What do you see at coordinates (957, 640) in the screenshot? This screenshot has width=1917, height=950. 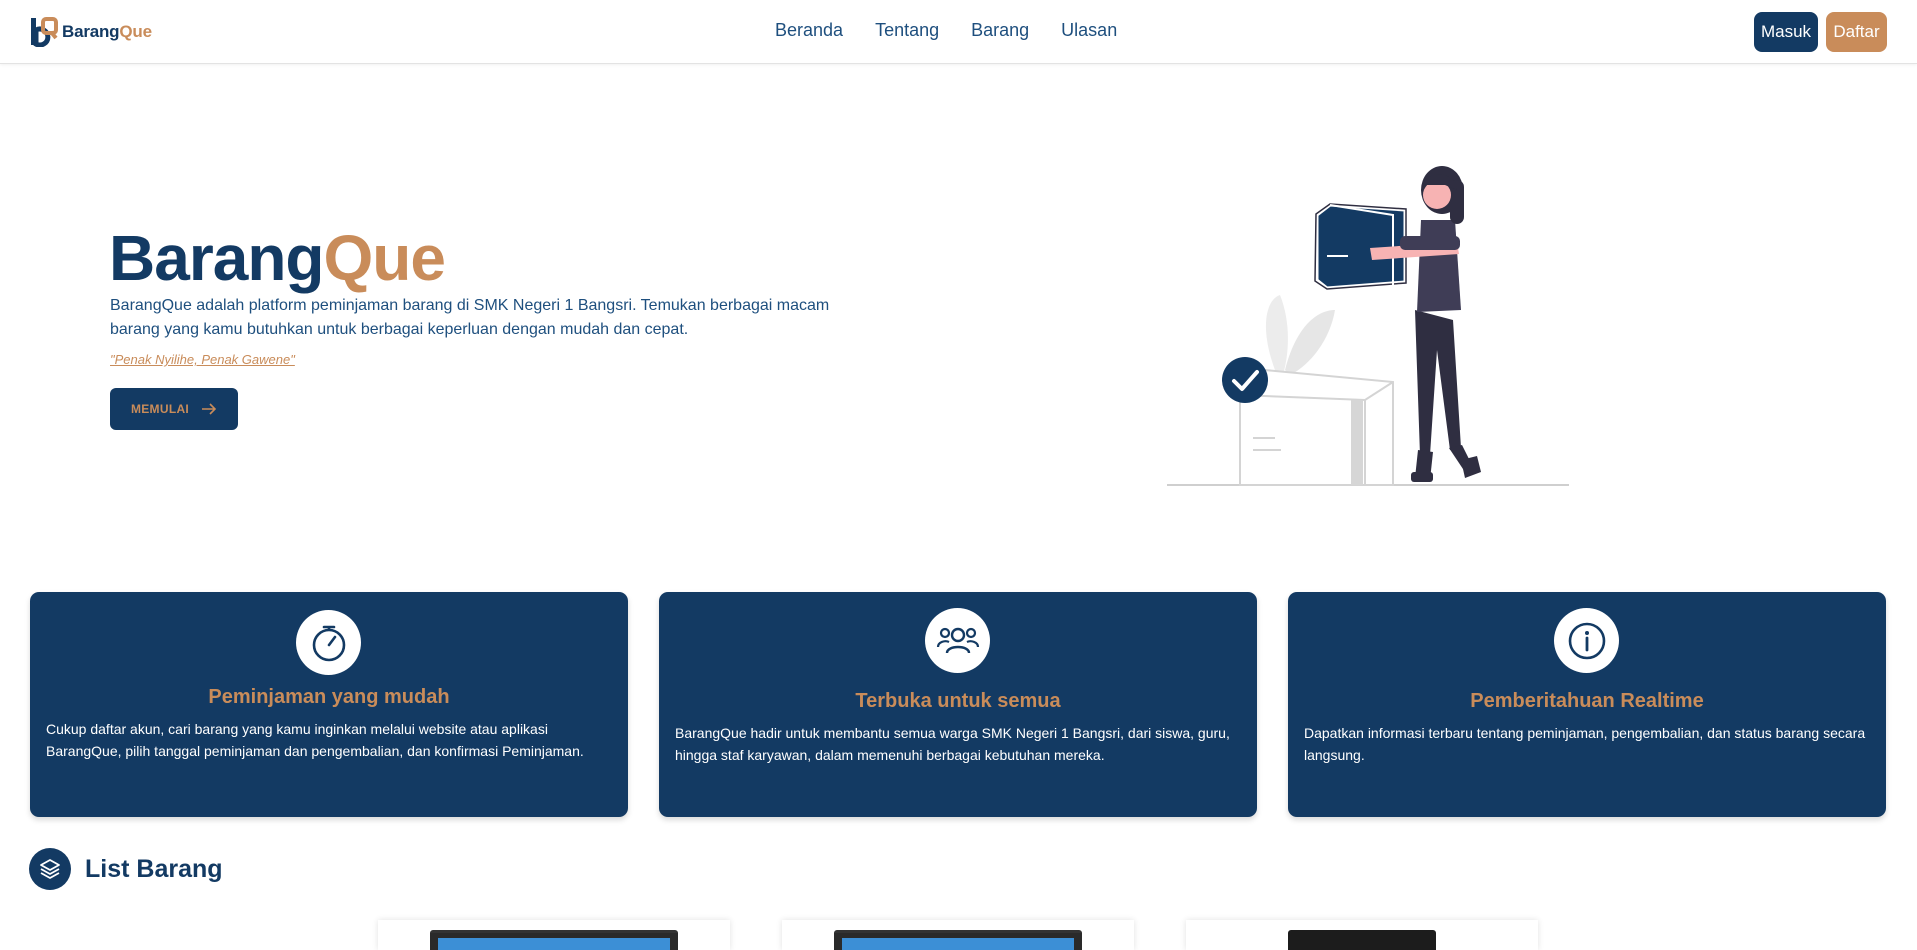 I see `users-icon` at bounding box center [957, 640].